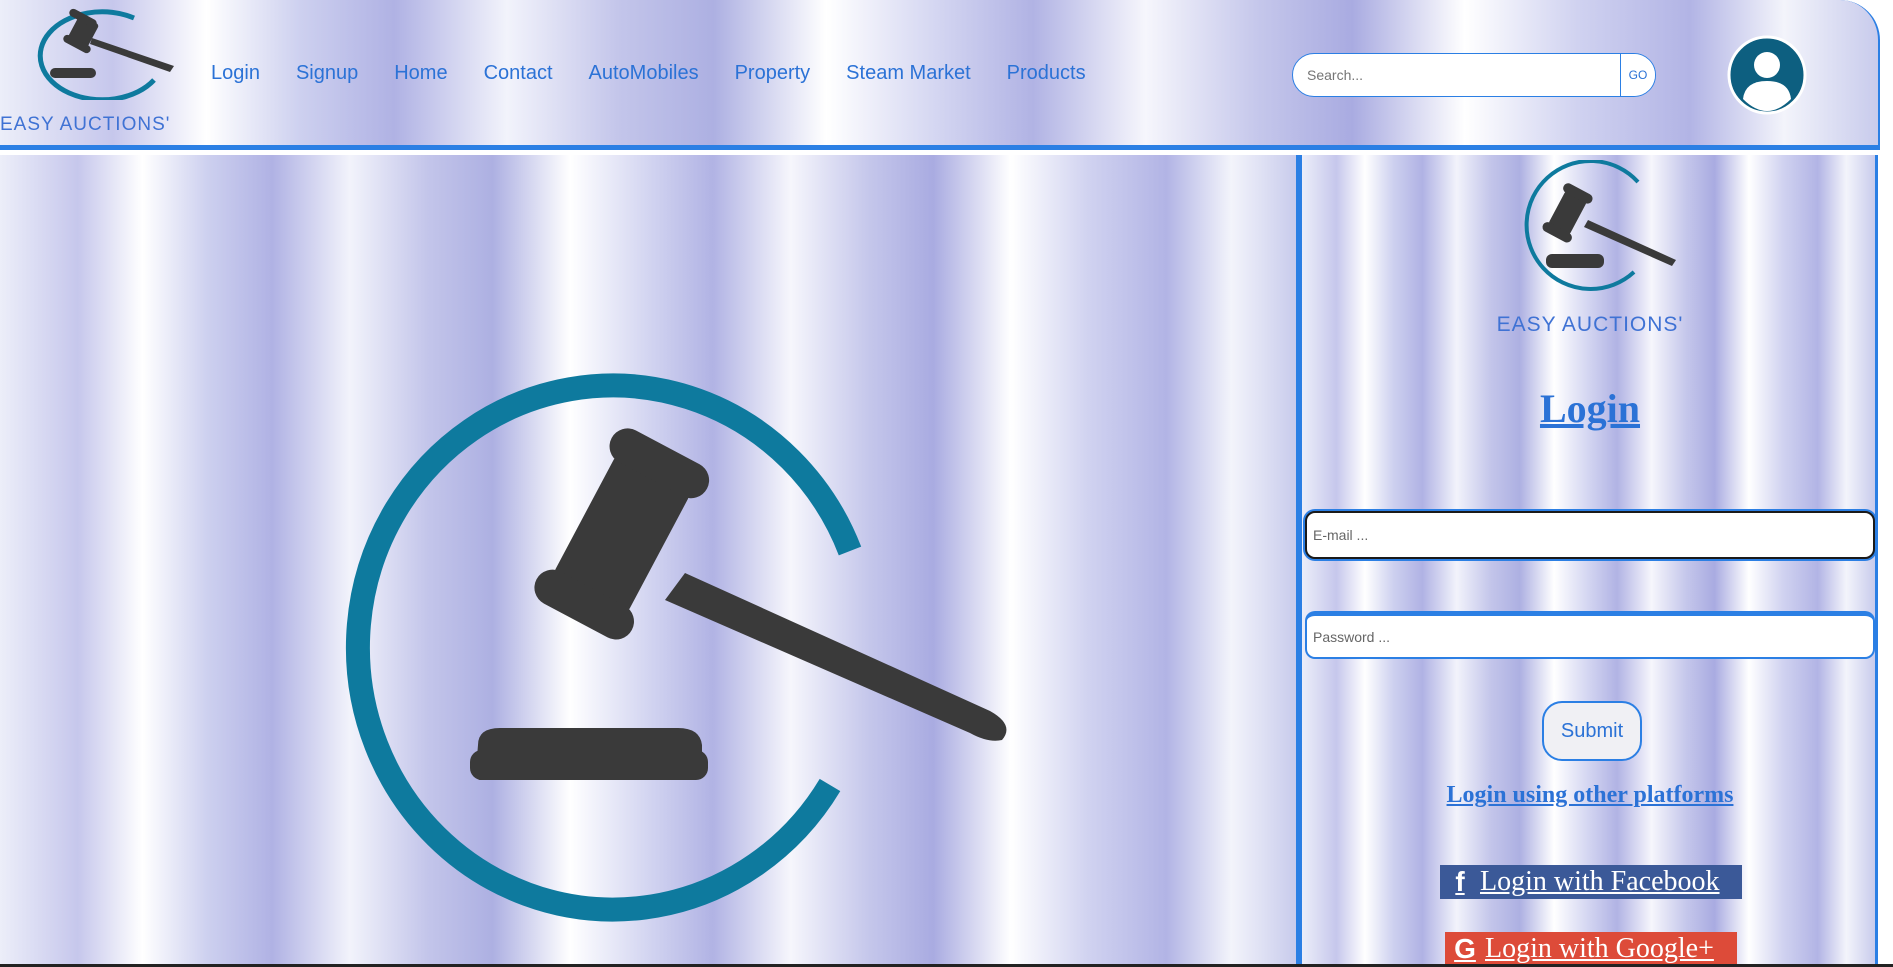 This screenshot has width=1893, height=967. I want to click on facebook-icon: f, so click(1460, 881).